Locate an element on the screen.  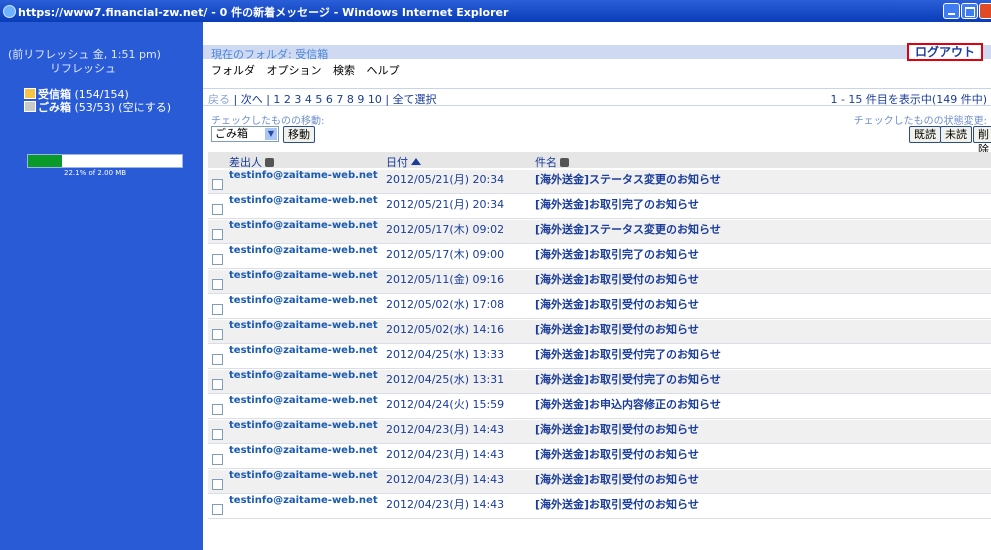
trash-count: (53/53) is located at coordinates (94, 107).